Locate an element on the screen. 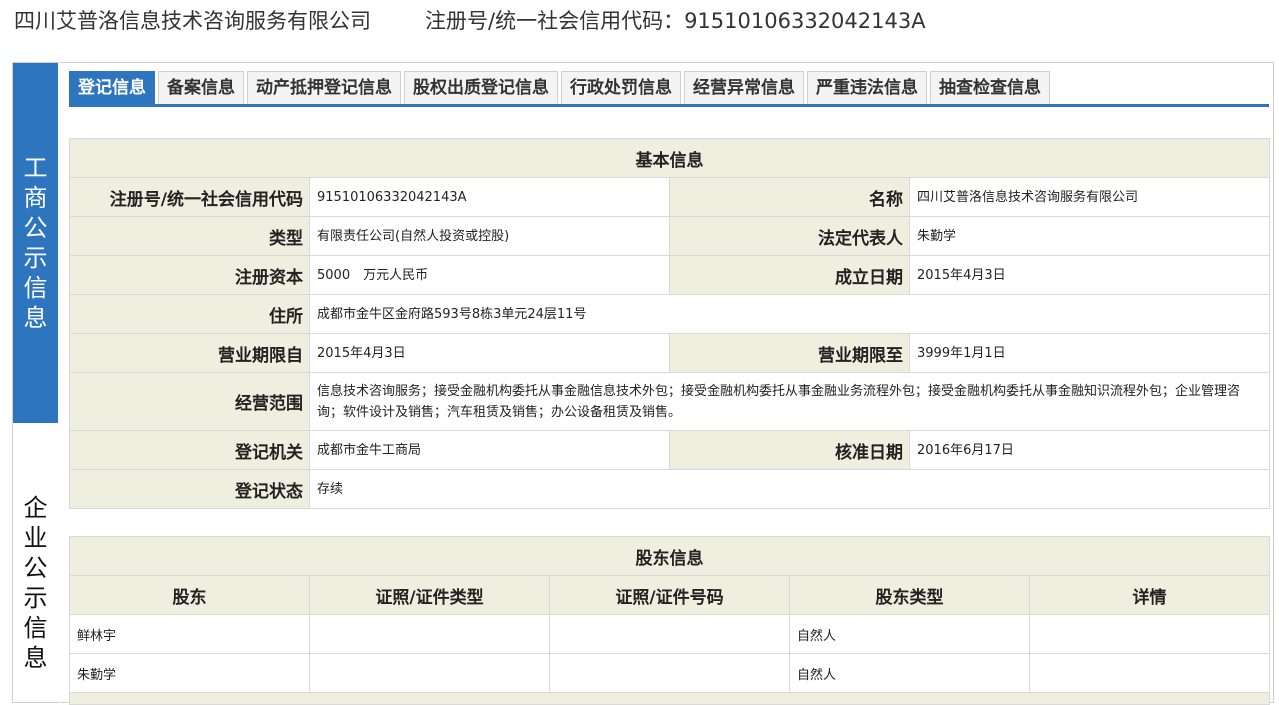 The height and width of the screenshot is (705, 1279). column-header: 股东 is located at coordinates (189, 595).